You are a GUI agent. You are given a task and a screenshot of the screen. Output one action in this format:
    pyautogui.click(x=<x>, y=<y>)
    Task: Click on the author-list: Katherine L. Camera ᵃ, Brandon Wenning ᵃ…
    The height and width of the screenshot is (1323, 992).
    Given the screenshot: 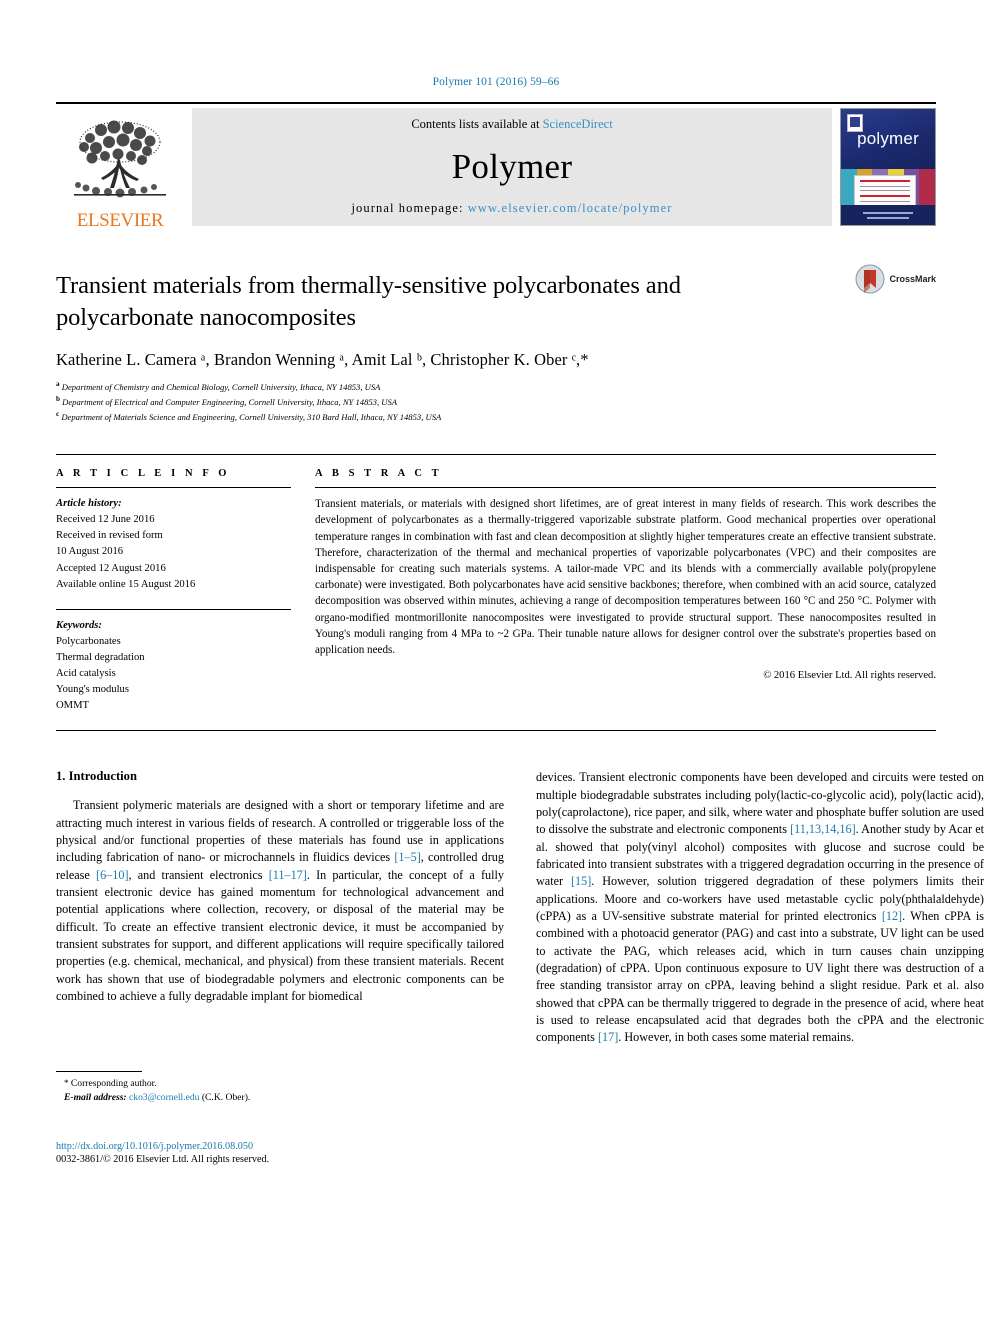 What is the action you would take?
    pyautogui.click(x=322, y=359)
    